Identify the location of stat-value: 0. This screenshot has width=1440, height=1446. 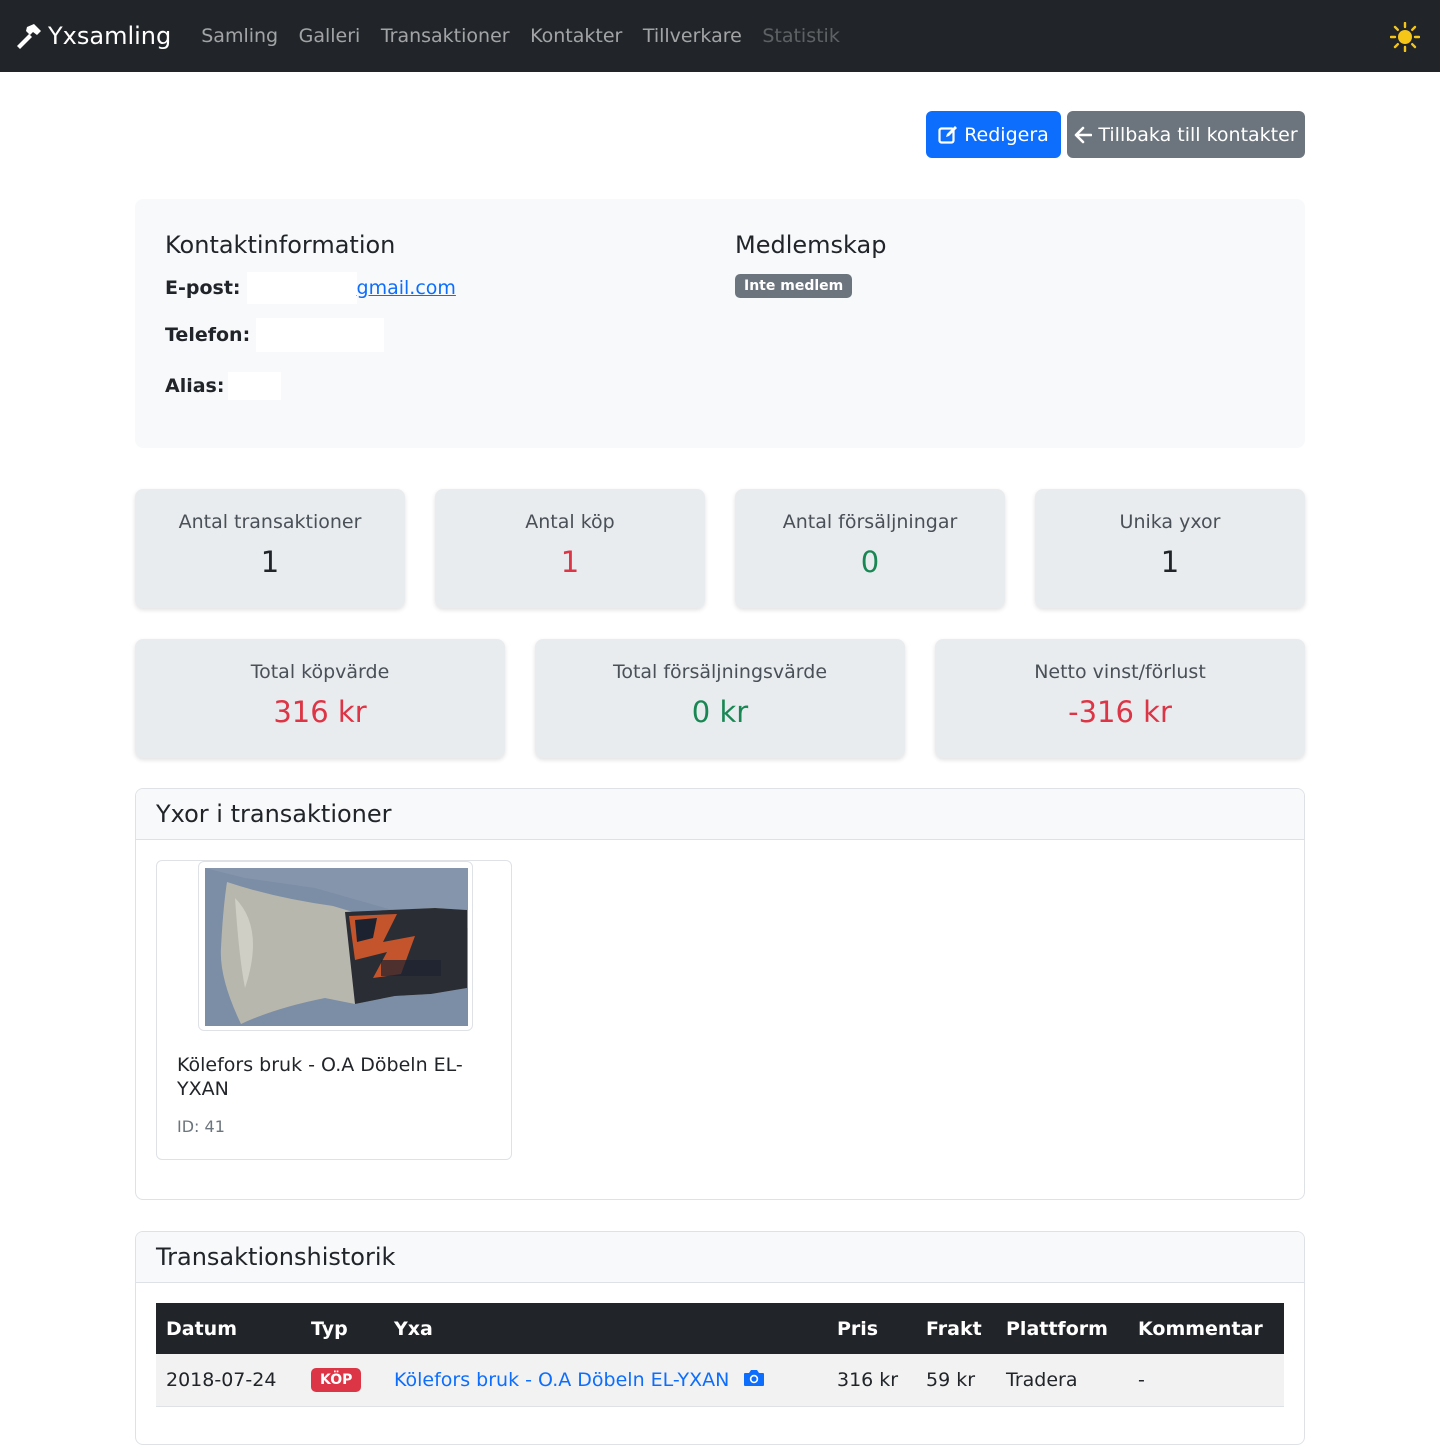
(870, 562).